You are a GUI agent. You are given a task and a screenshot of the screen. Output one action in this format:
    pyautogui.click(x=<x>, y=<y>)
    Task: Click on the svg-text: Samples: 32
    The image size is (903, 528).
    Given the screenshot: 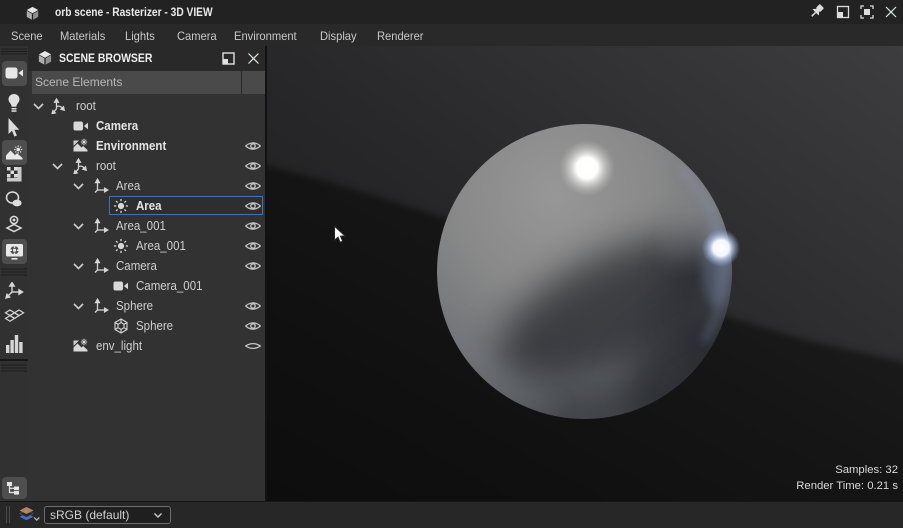 What is the action you would take?
    pyautogui.click(x=866, y=470)
    